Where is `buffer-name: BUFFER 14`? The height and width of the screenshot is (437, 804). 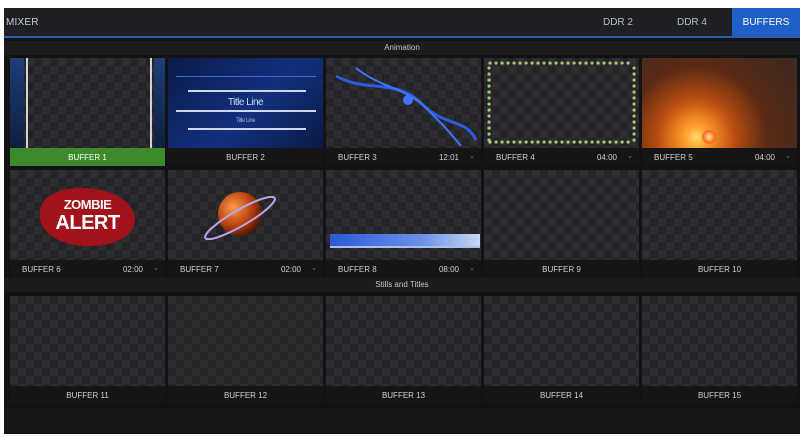
buffer-name: BUFFER 14 is located at coordinates (561, 395).